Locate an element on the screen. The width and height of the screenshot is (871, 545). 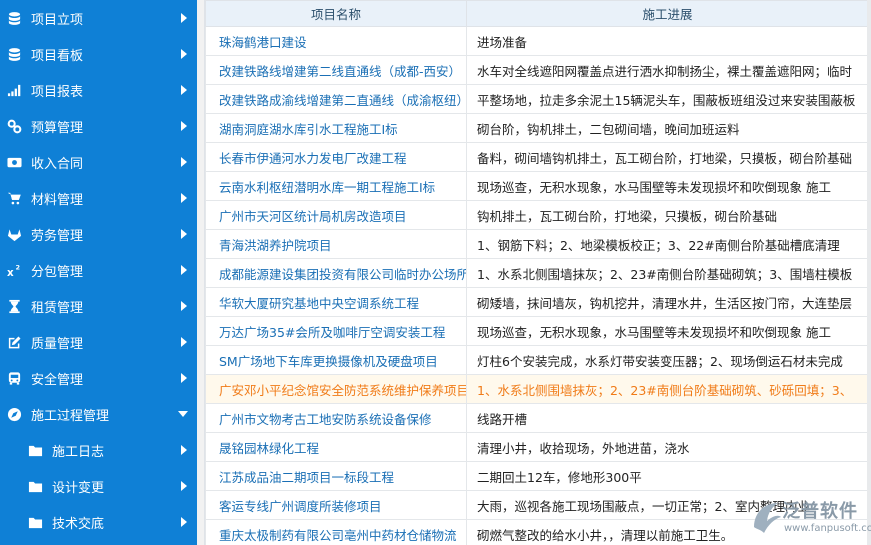
progress-cell: 进场准备 is located at coordinates (667, 41).